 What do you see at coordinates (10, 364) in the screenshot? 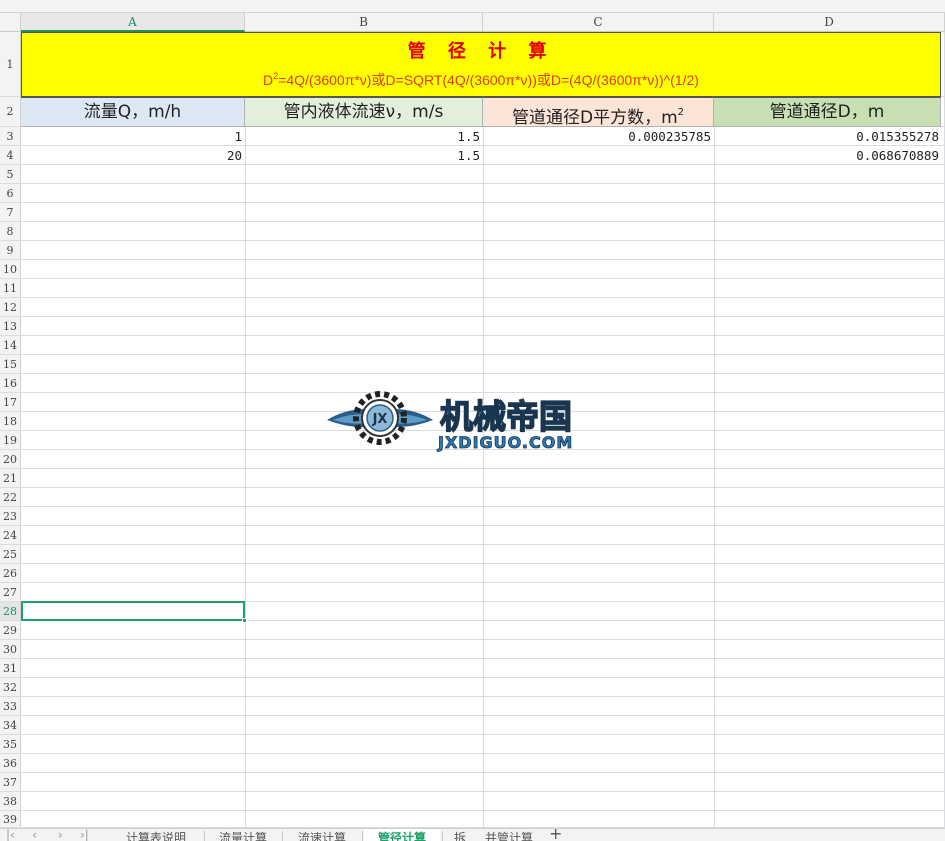
I see `row-header-15: 15` at bounding box center [10, 364].